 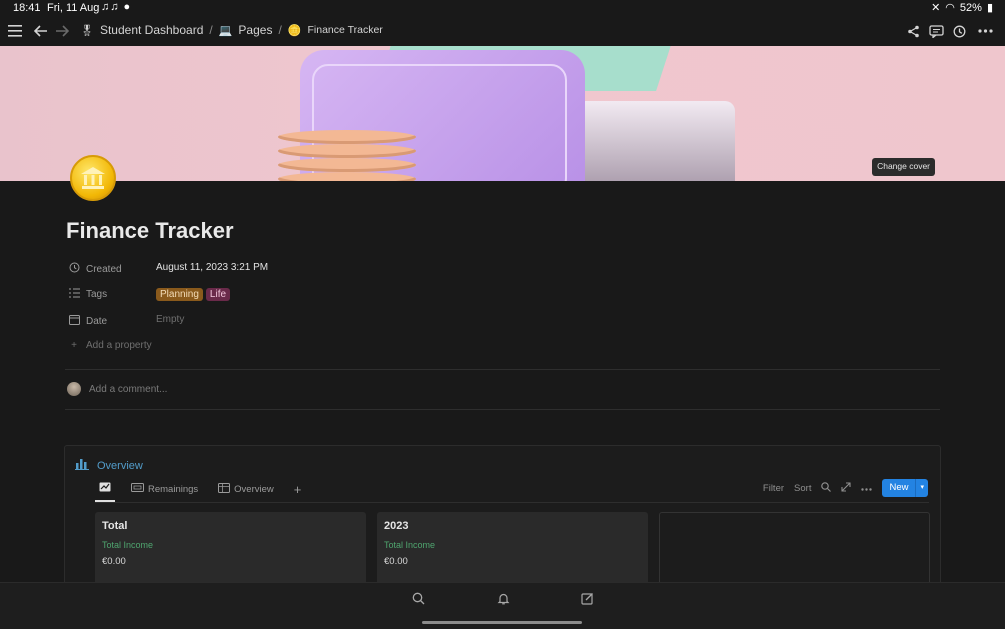 I want to click on bell-icon, so click(x=503, y=601).